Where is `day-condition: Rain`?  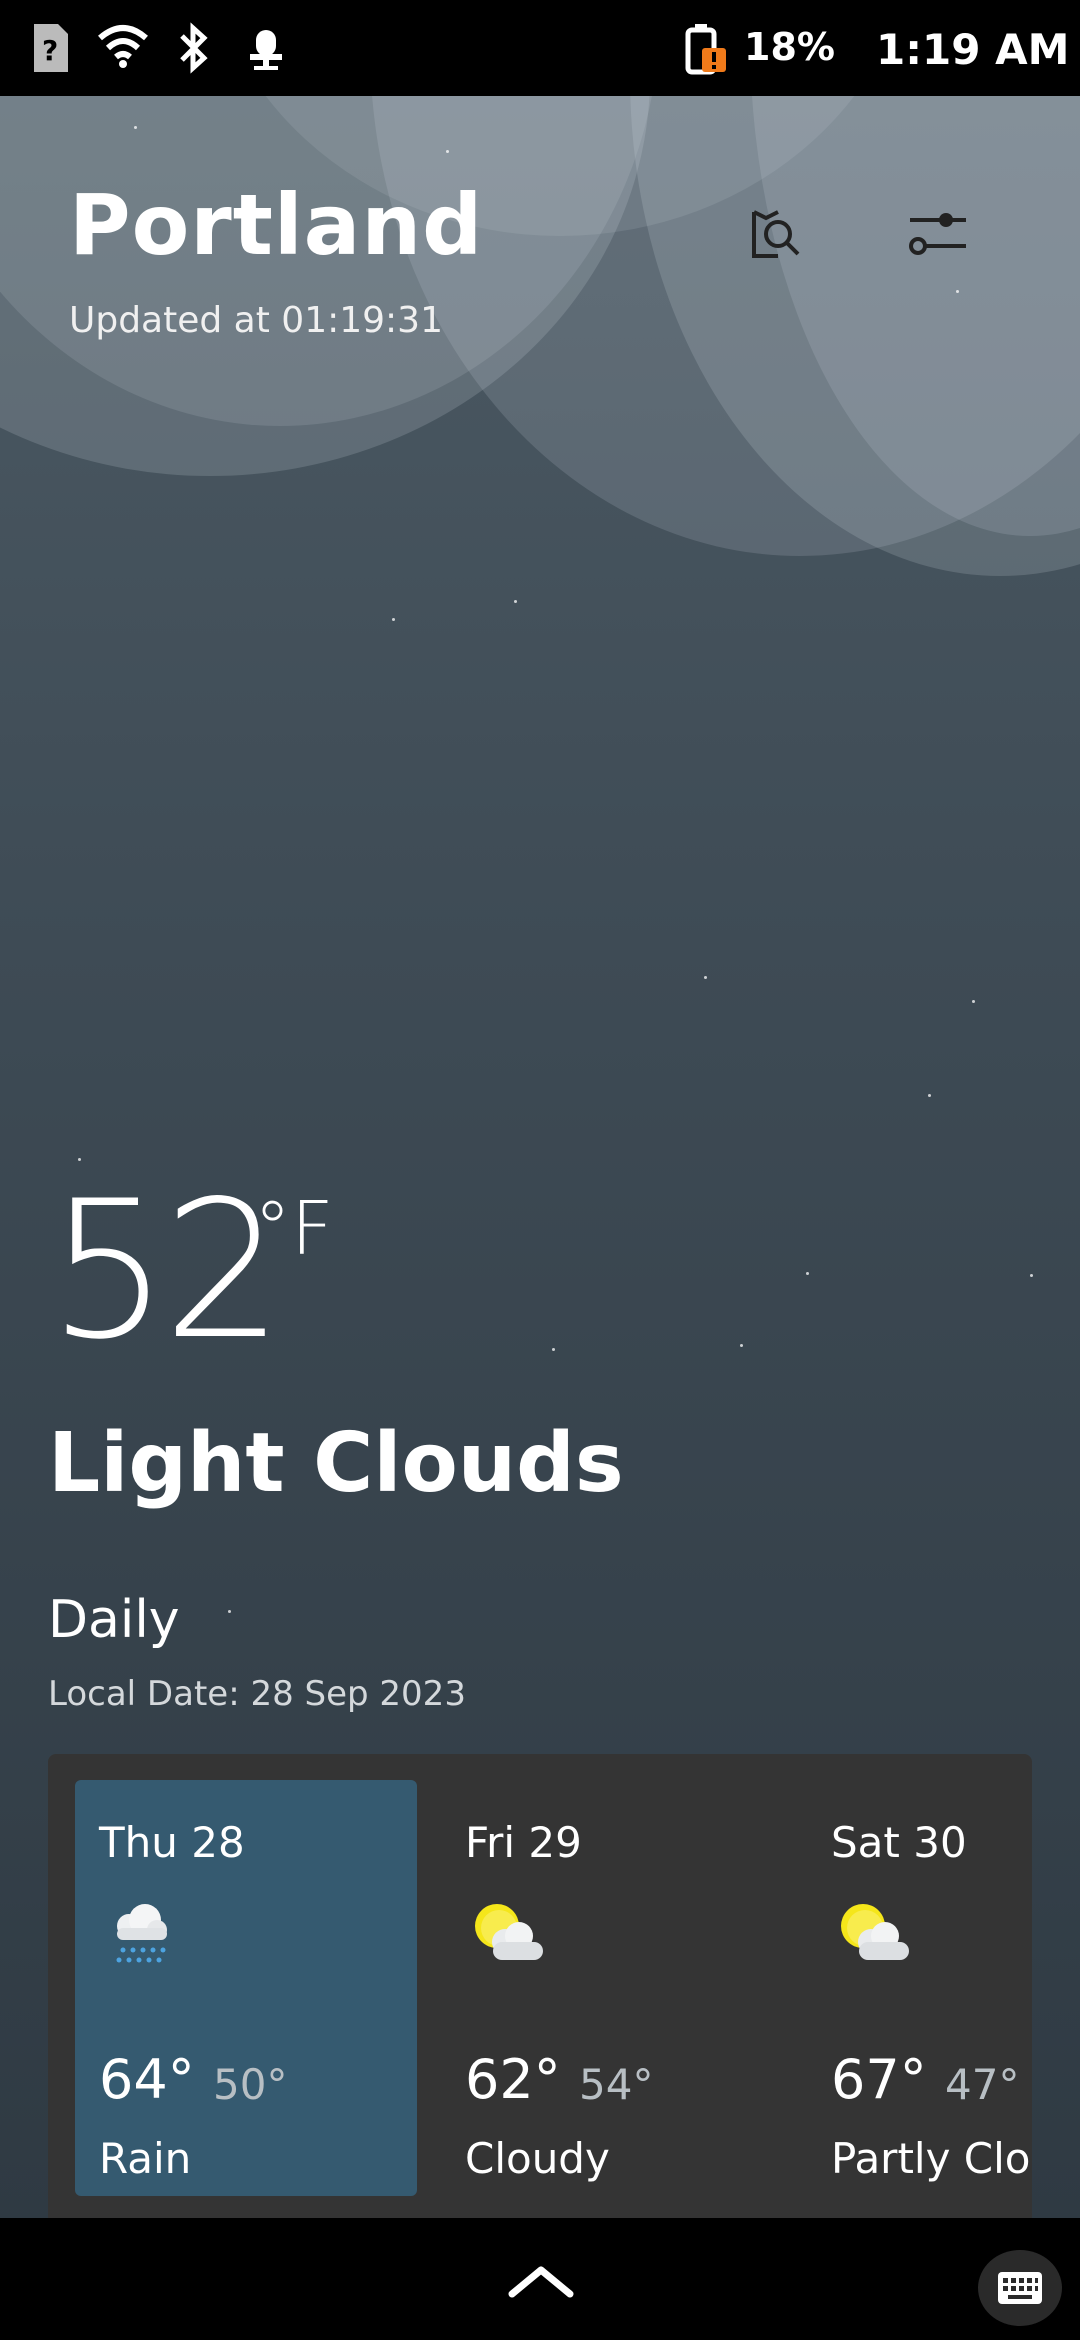 day-condition: Rain is located at coordinates (145, 2158).